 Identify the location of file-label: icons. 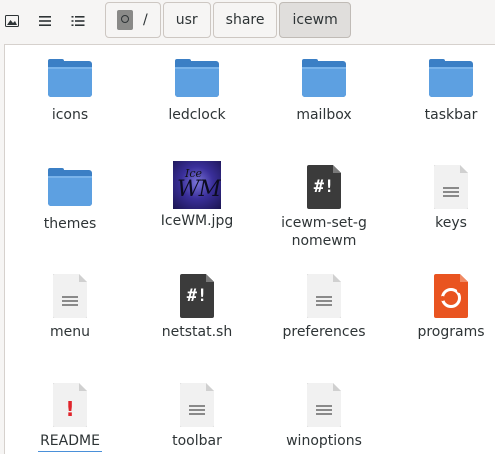
(70, 115).